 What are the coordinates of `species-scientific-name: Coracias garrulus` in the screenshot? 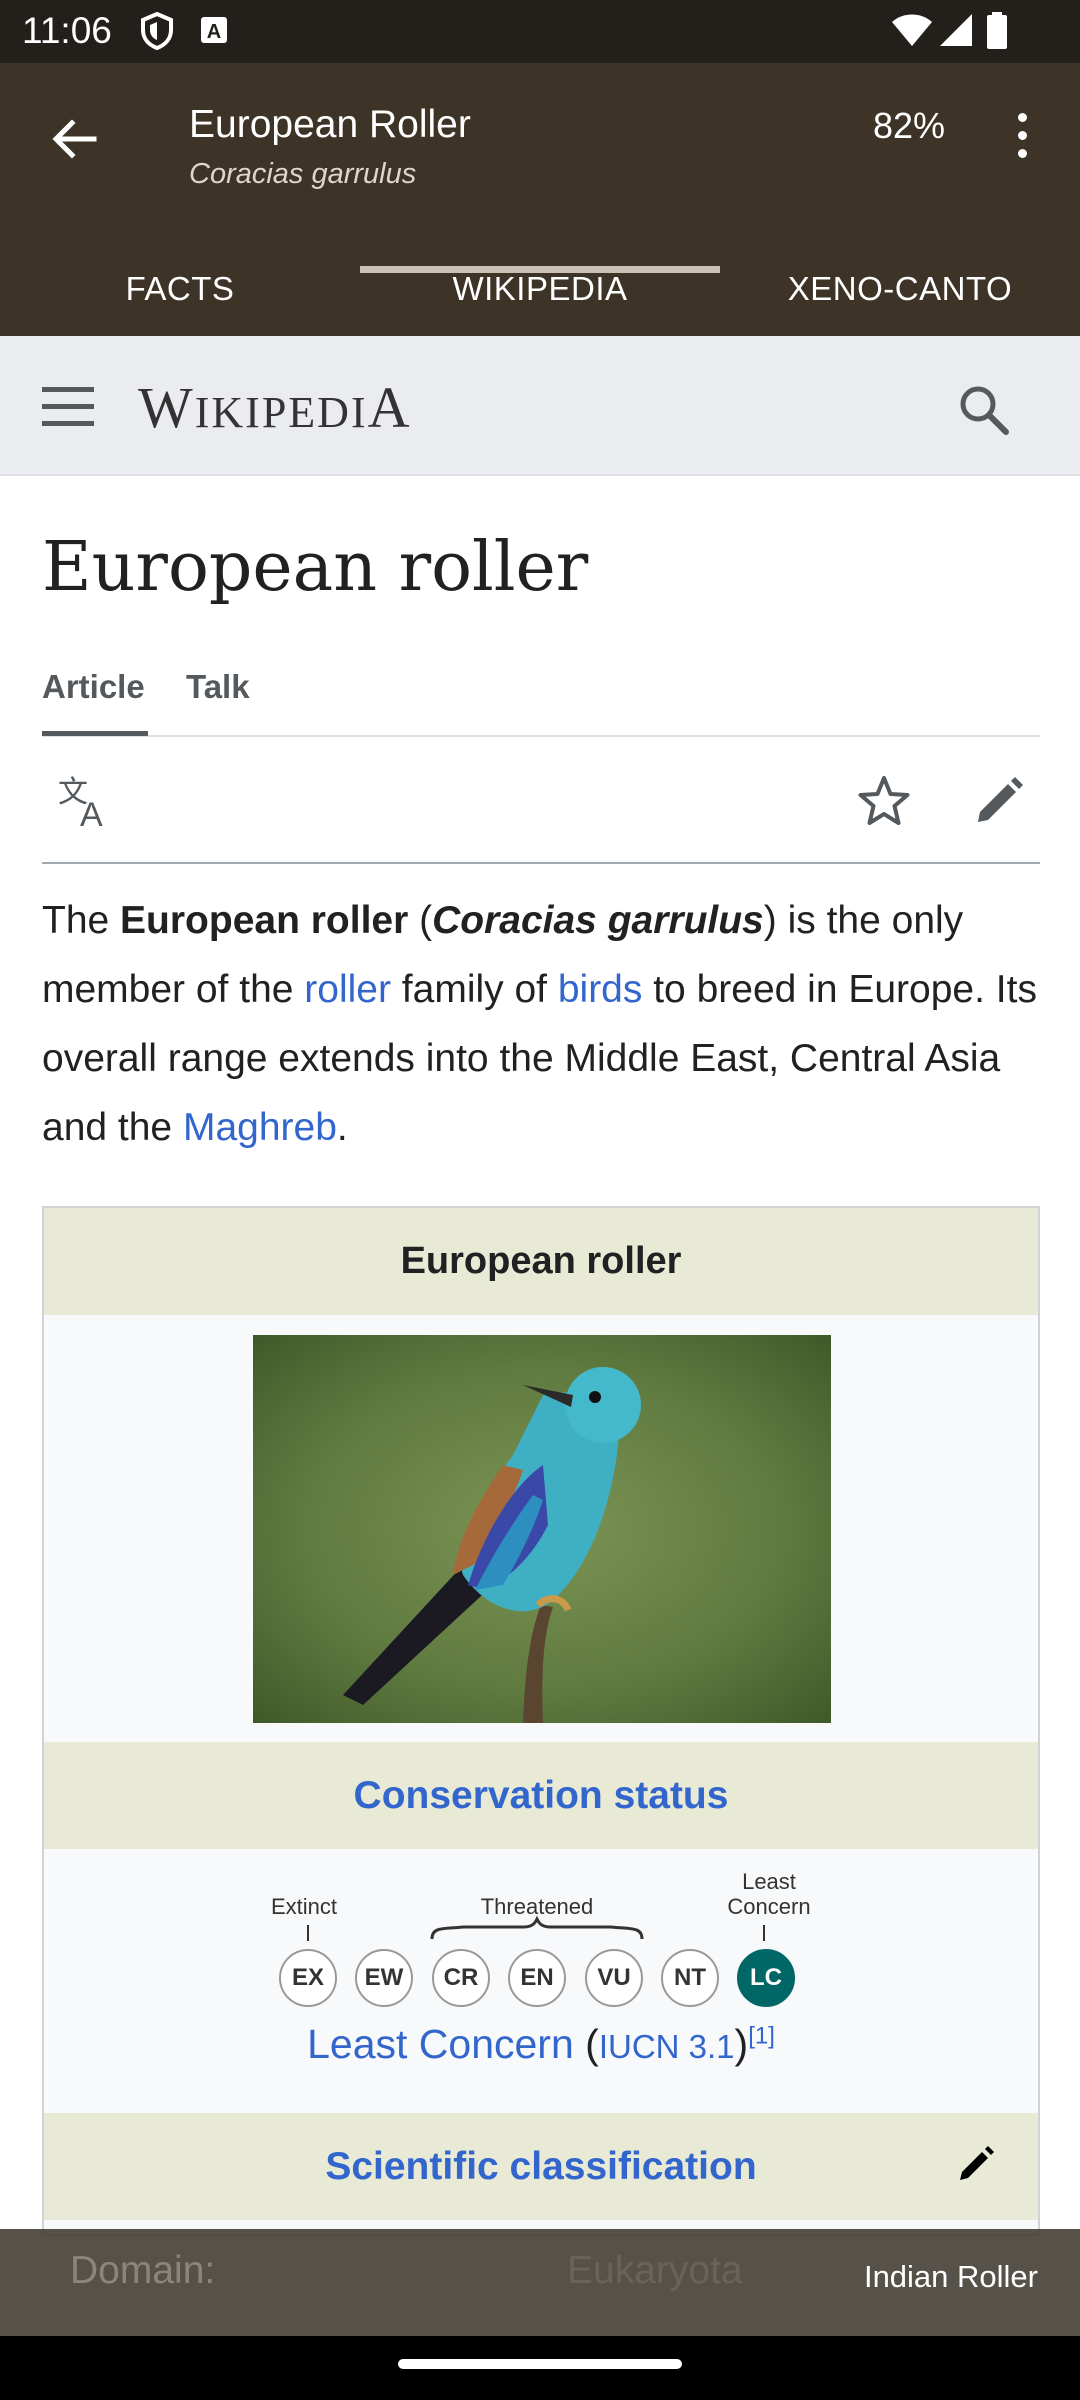 It's located at (303, 174).